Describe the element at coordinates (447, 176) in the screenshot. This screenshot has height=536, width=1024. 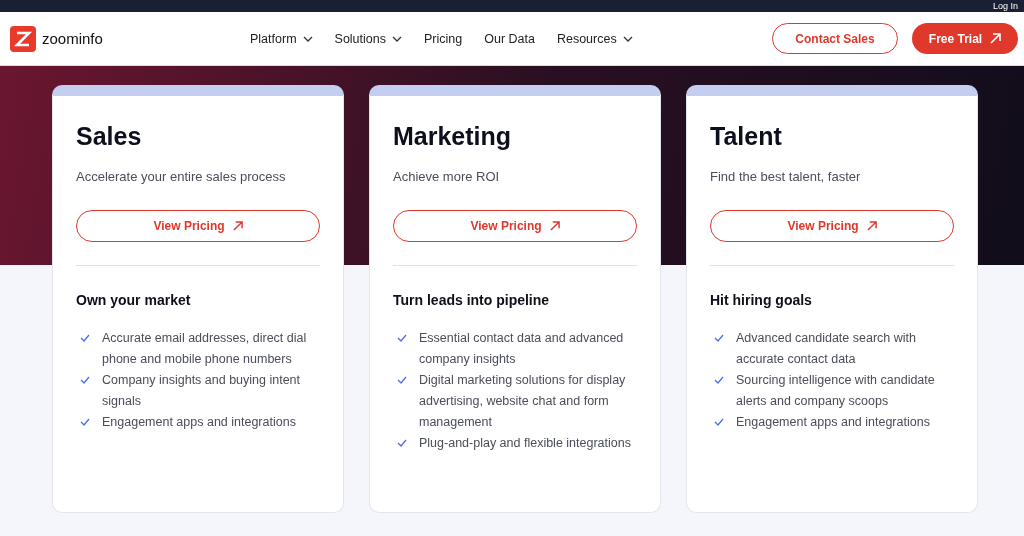
I see `card-subtitle: Achieve more ROI` at that location.